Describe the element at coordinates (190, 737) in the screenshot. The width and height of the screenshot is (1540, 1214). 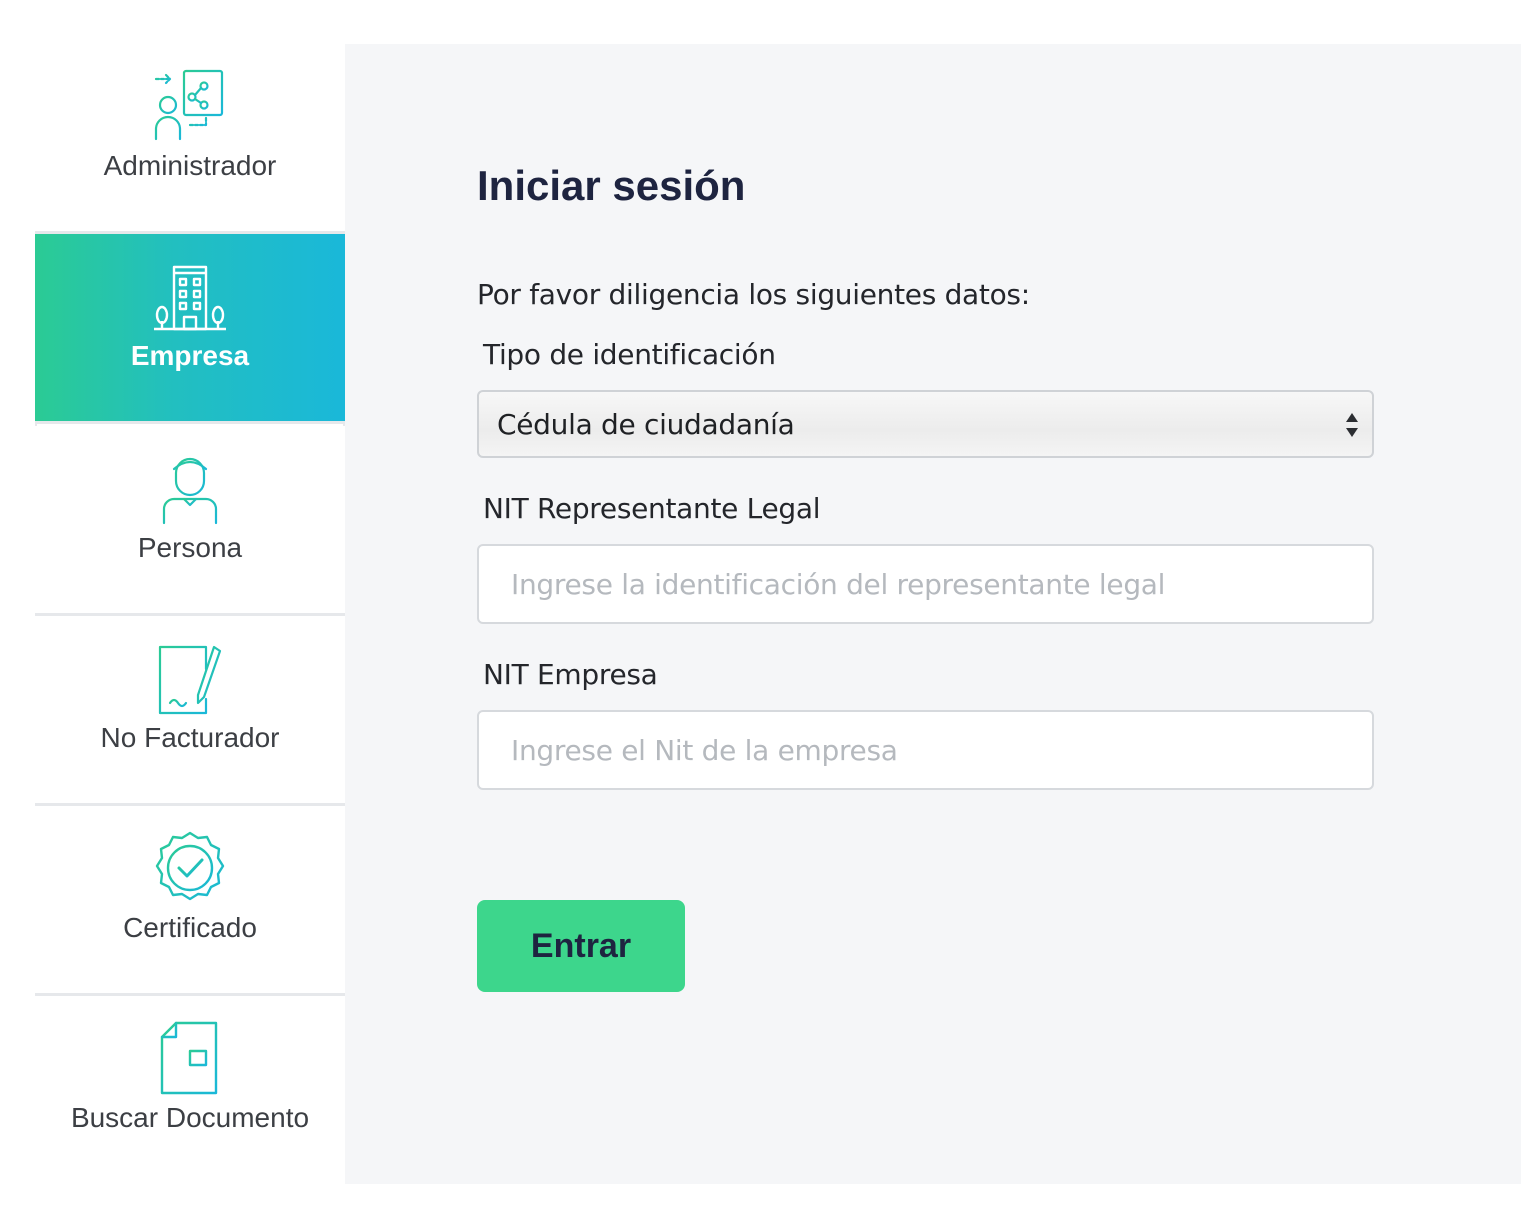
I see `sidebar-item-label: No Facturador` at that location.